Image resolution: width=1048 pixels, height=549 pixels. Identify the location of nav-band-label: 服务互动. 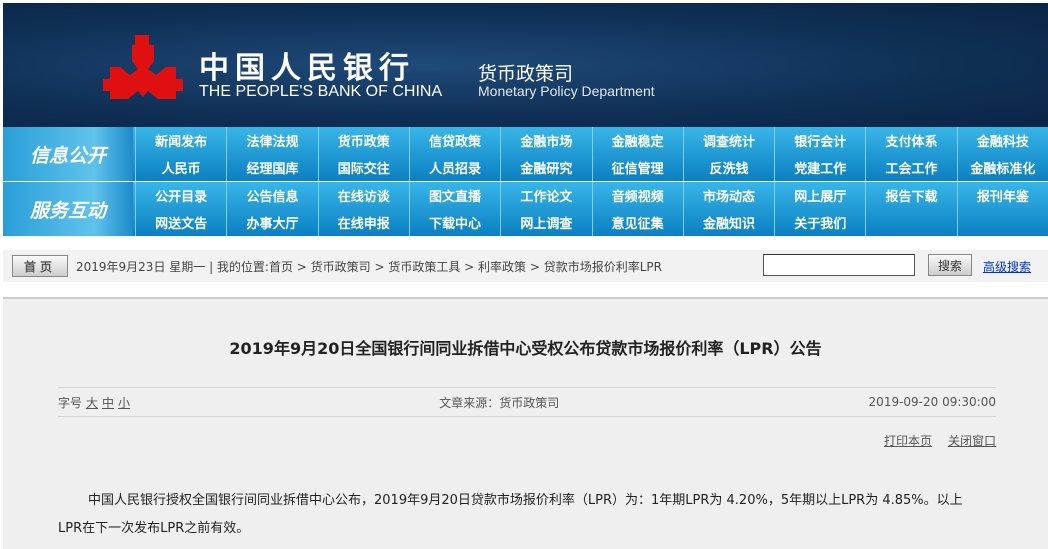
(68, 209).